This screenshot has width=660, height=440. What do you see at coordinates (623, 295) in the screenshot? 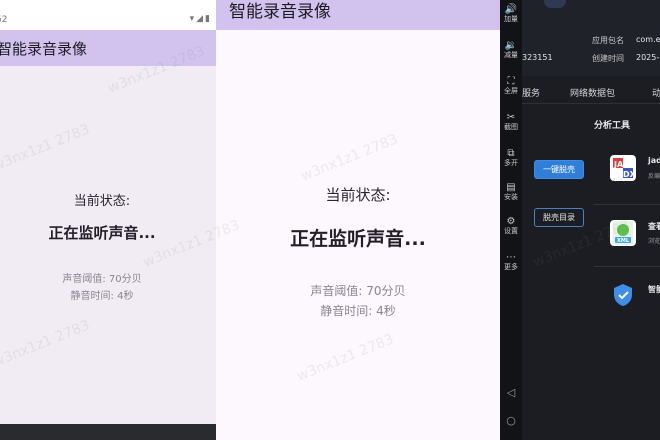
I see `shield-icon` at bounding box center [623, 295].